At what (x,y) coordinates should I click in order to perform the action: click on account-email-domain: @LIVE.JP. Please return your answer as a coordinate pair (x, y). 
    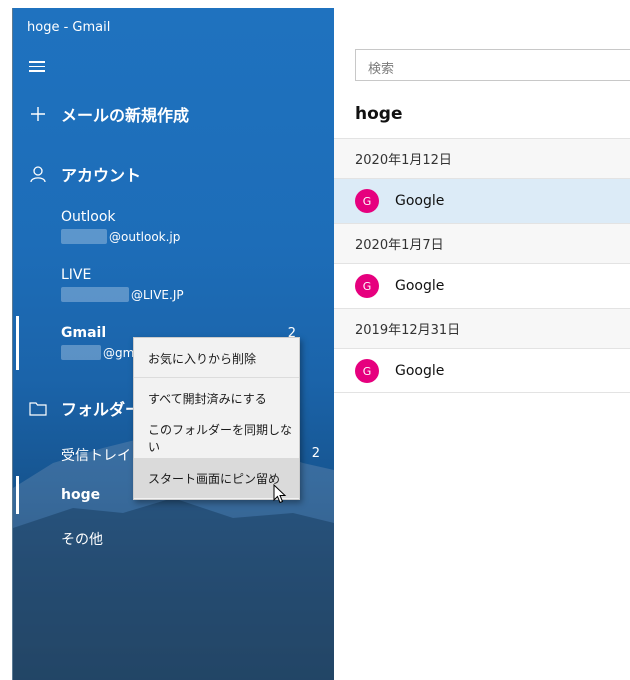
    Looking at the image, I should click on (157, 294).